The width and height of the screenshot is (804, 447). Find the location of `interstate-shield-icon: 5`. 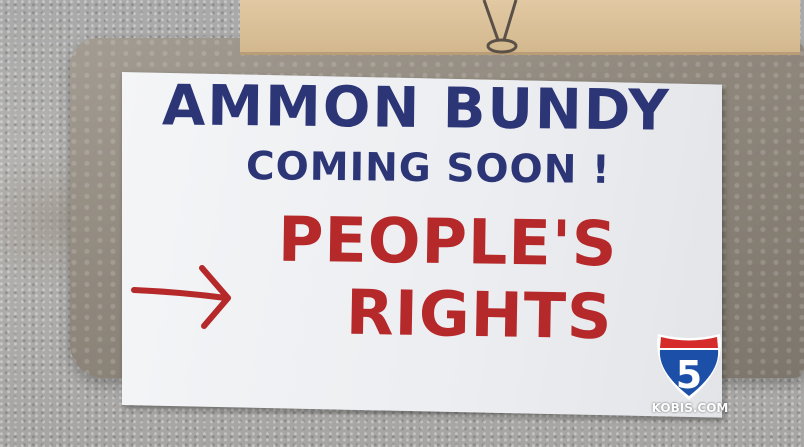

interstate-shield-icon: 5 is located at coordinates (689, 367).